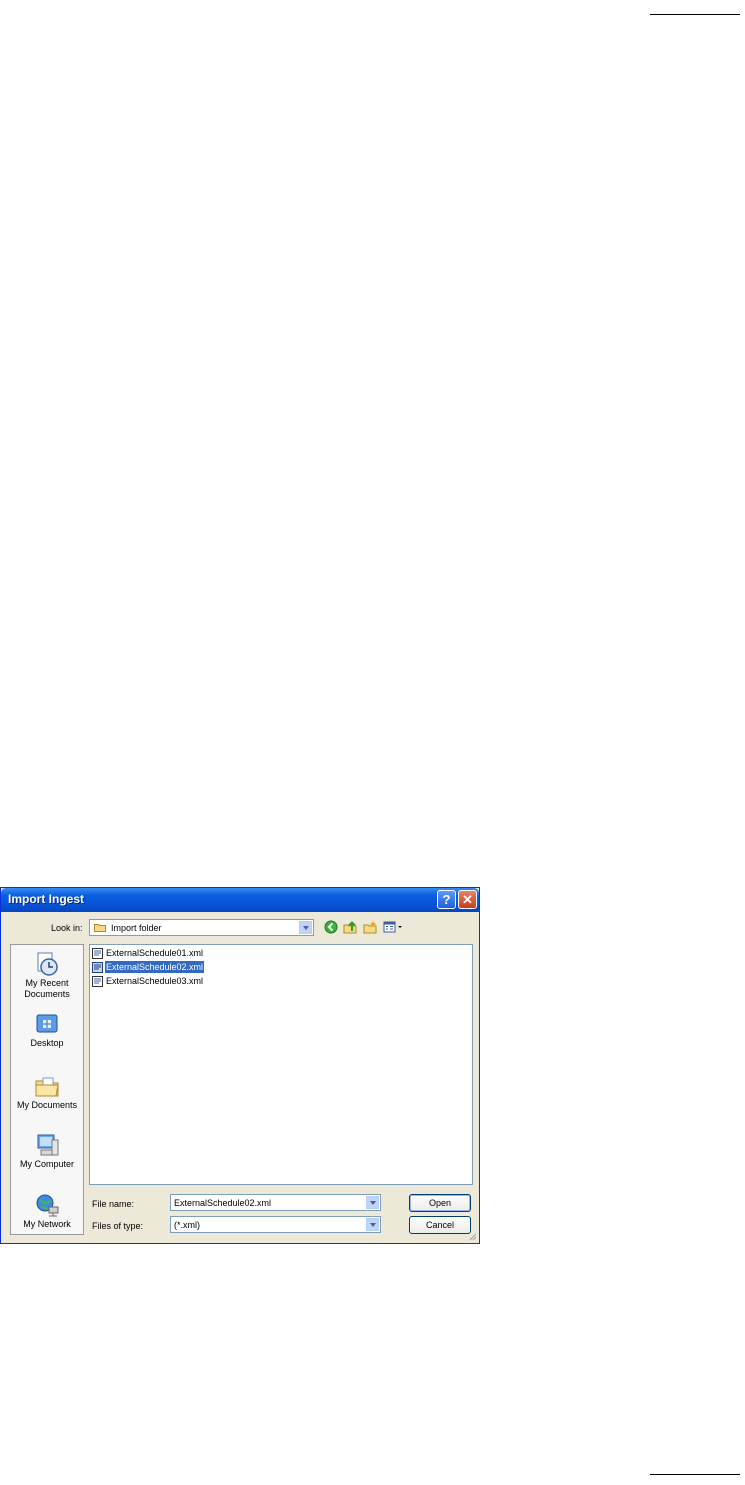 The height and width of the screenshot is (1485, 745). Describe the element at coordinates (350, 927) in the screenshot. I see `up-folder-icon` at that location.